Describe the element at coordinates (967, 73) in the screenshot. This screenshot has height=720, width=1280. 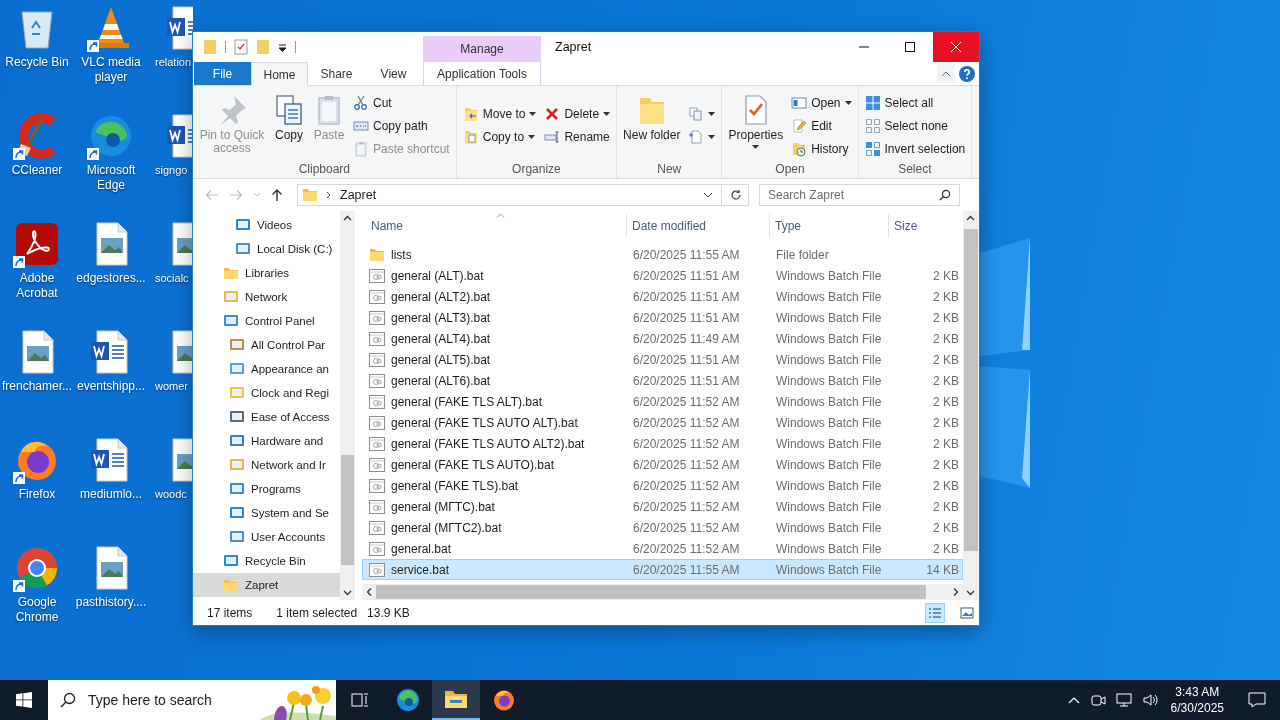
I see `help-icon` at that location.